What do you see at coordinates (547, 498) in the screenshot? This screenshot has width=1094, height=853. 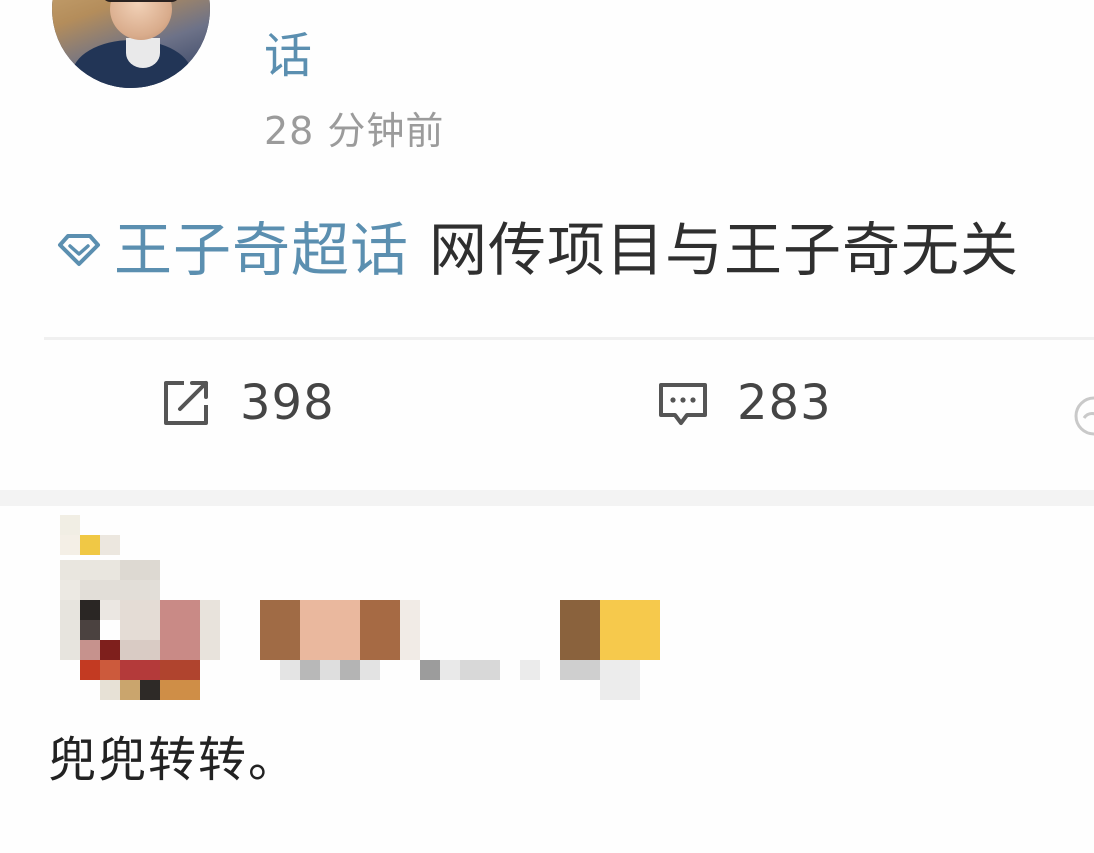 I see `section-divider` at bounding box center [547, 498].